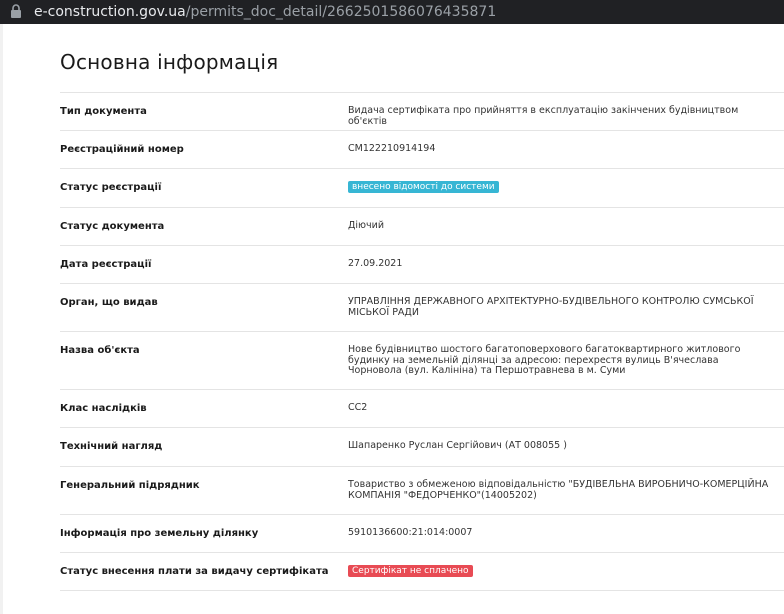 This screenshot has height=614, width=784. What do you see at coordinates (392, 148) in the screenshot?
I see `row-value: СМ122210914194` at bounding box center [392, 148].